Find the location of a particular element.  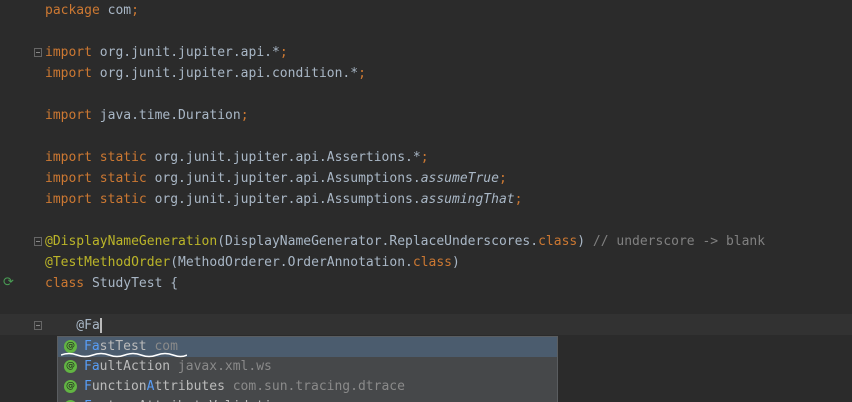

code-token: java.time.Duration is located at coordinates (166, 115).